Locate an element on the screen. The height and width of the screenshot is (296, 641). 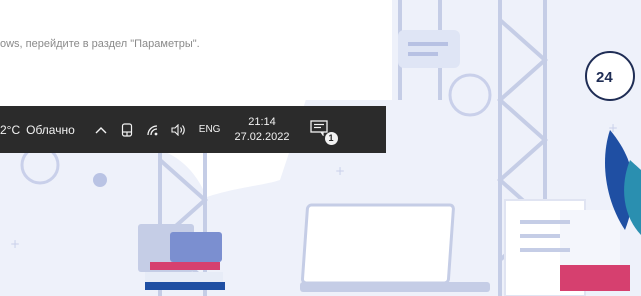
taskbar-clock: 21:14 27.02.2022 is located at coordinates (261, 130).